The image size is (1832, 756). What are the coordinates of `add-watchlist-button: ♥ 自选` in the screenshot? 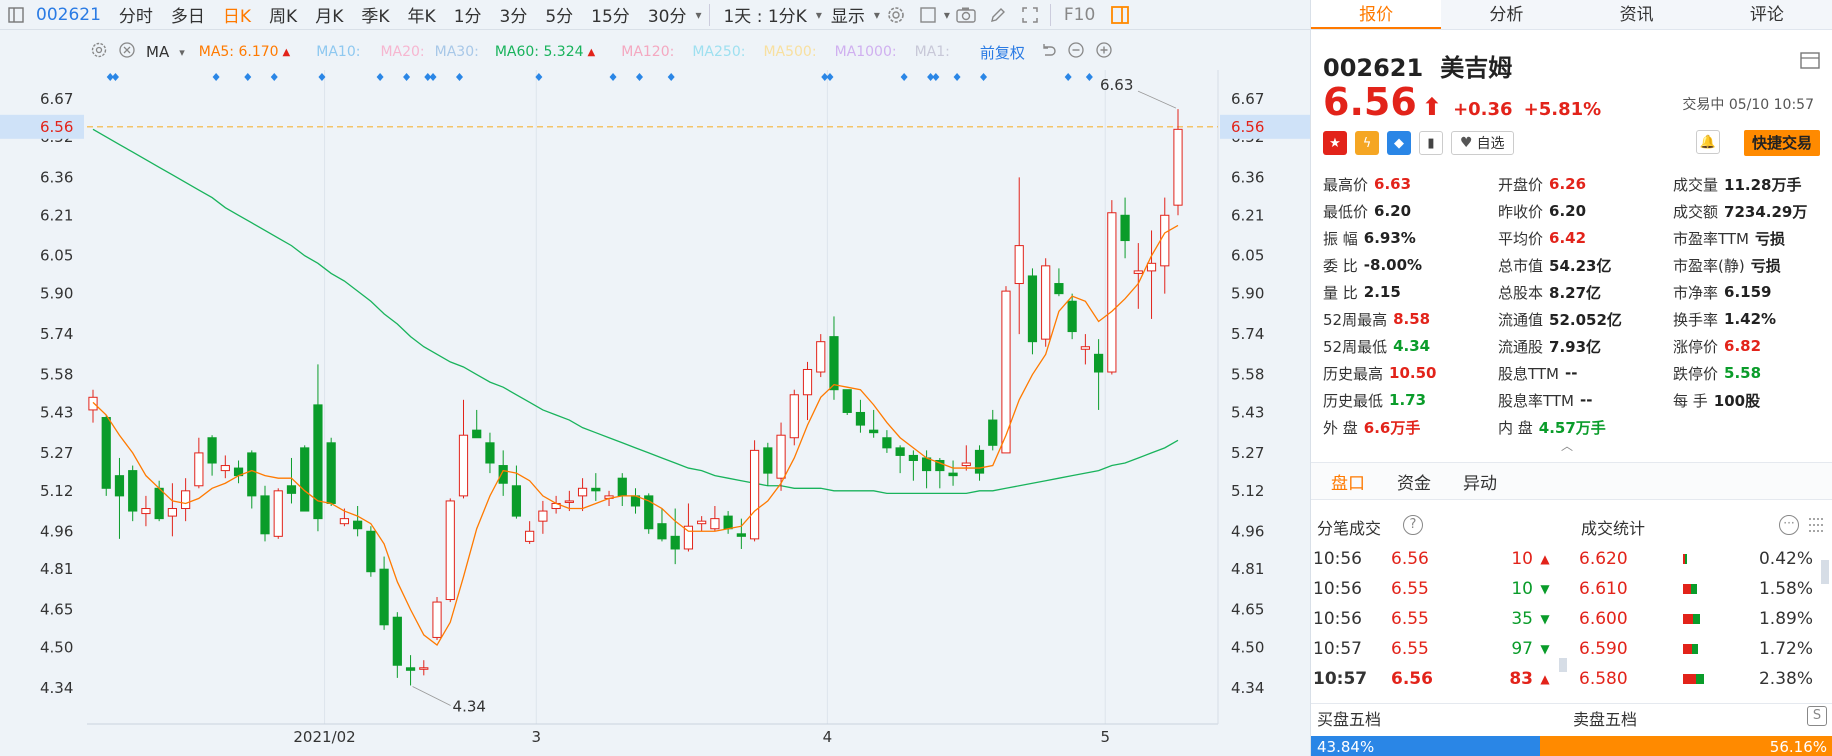 It's located at (1482, 143).